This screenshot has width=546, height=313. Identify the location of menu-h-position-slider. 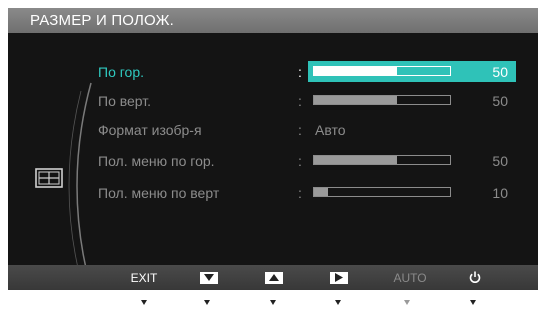
(382, 160).